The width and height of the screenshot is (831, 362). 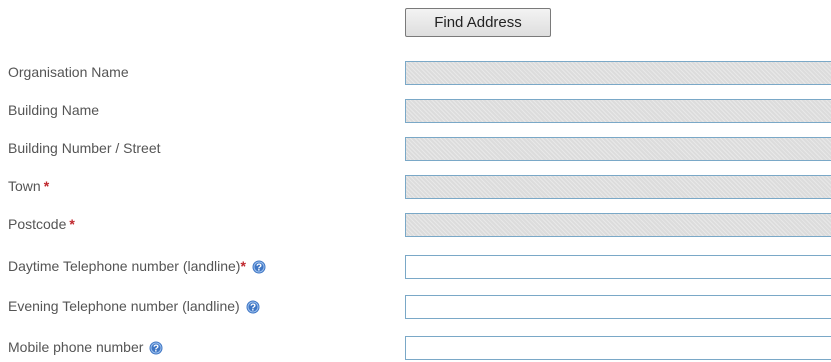 What do you see at coordinates (68, 72) in the screenshot?
I see `organisation-name-label: Organisation Name` at bounding box center [68, 72].